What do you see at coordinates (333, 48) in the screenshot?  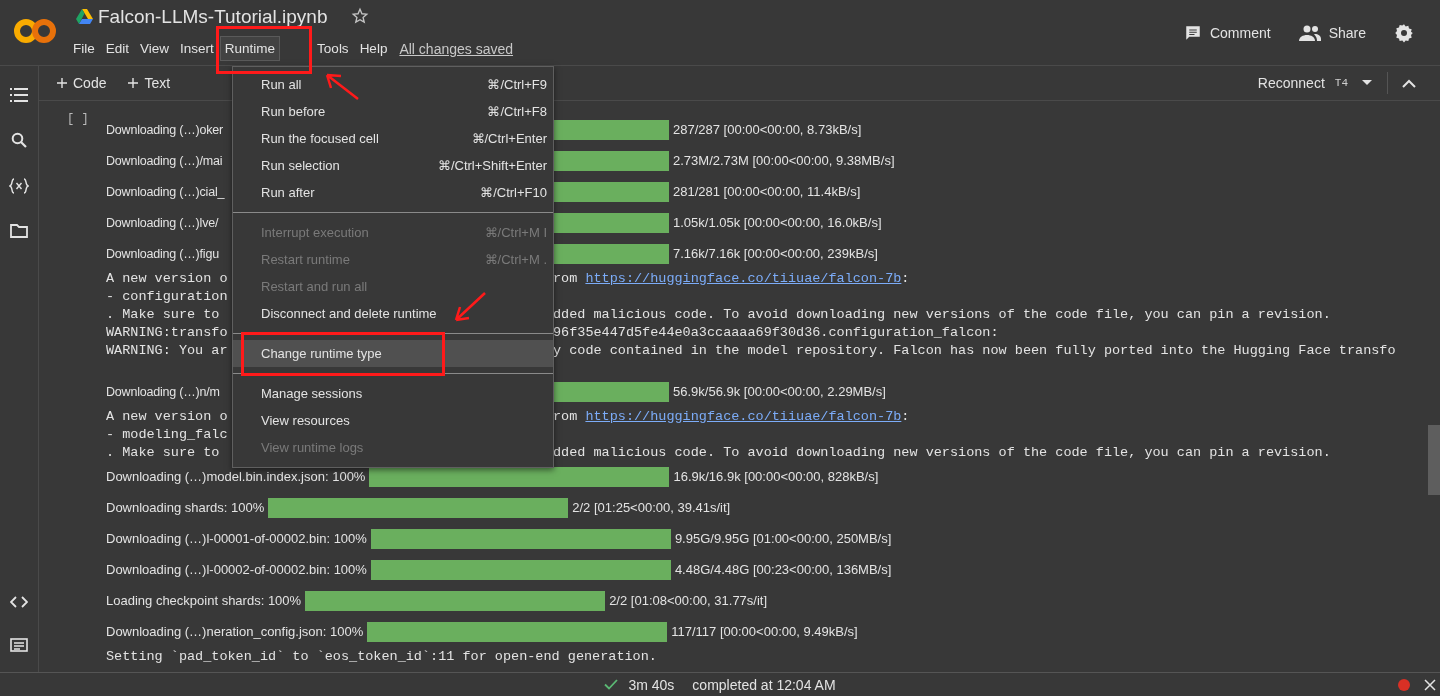 I see `menu-tab: Tools` at bounding box center [333, 48].